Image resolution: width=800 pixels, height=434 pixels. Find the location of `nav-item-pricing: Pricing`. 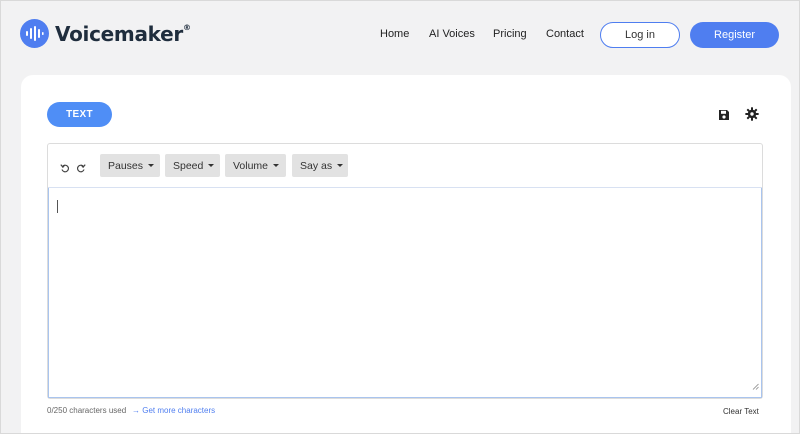

nav-item-pricing: Pricing is located at coordinates (510, 34).